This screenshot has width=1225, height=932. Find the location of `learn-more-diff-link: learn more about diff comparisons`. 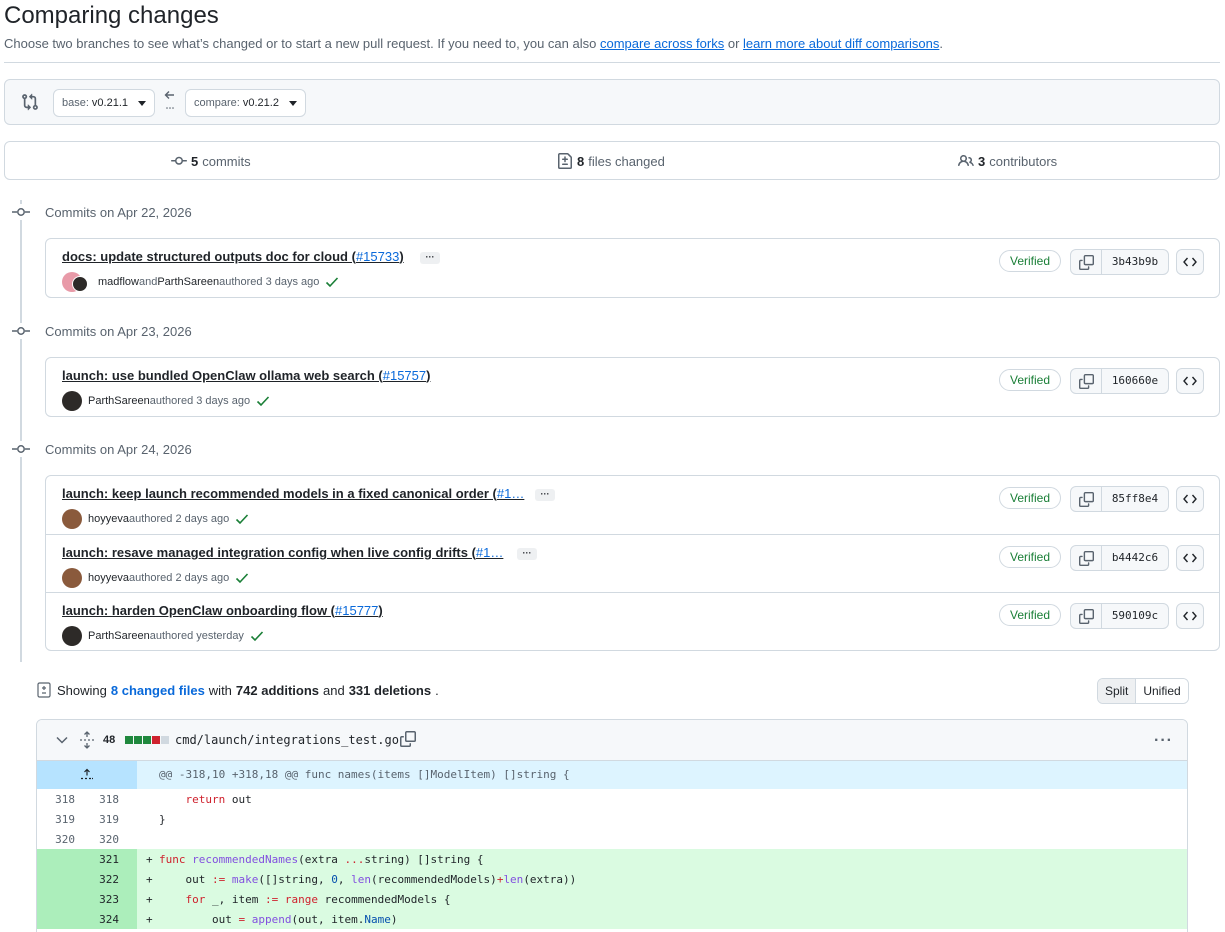

learn-more-diff-link: learn more about diff comparisons is located at coordinates (841, 43).